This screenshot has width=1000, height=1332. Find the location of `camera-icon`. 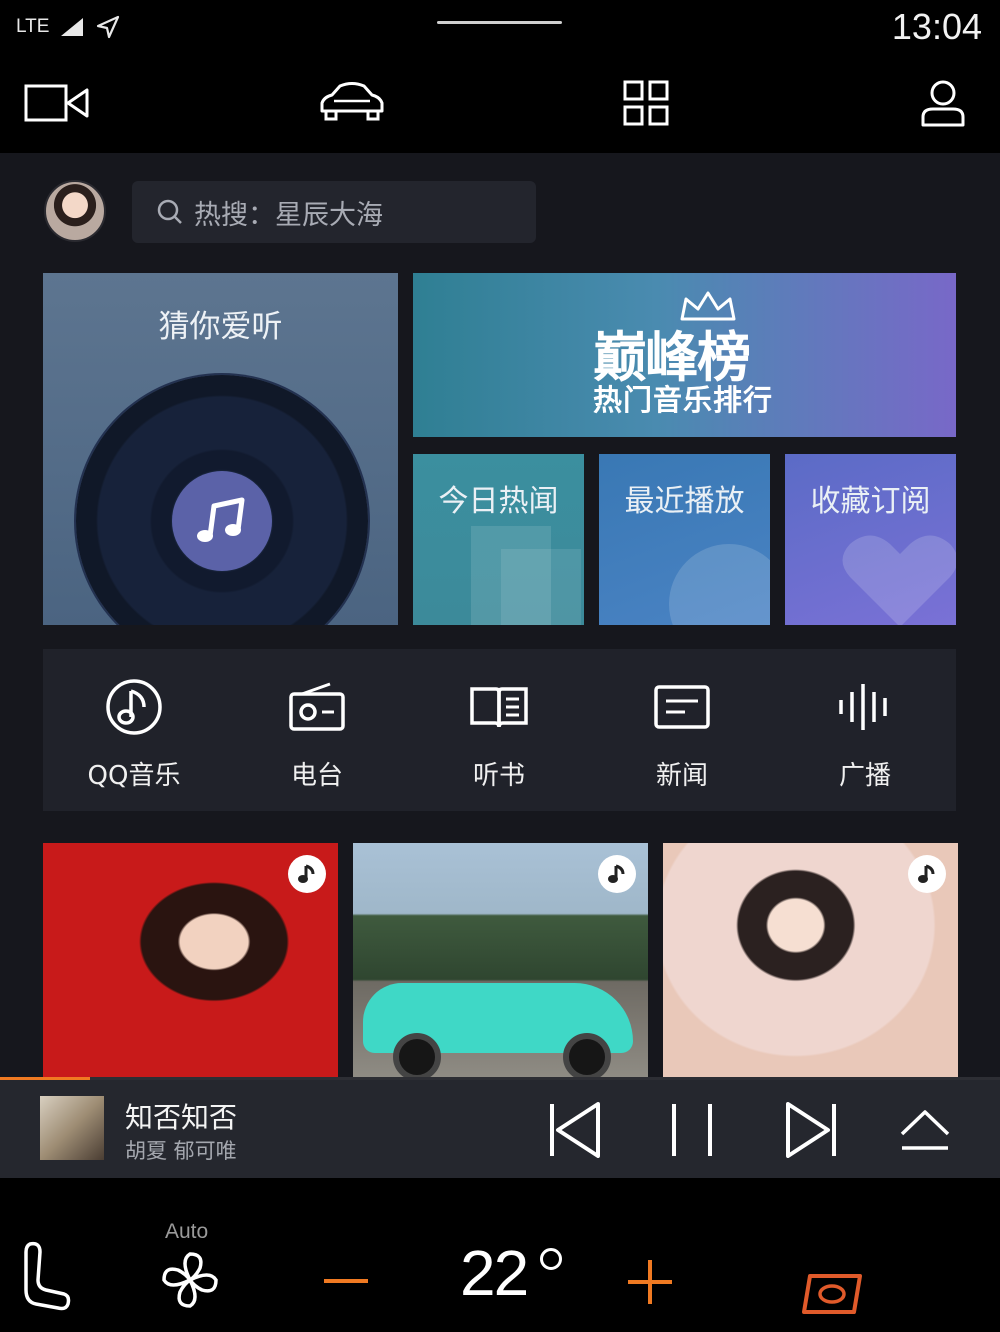

camera-icon is located at coordinates (56, 103).